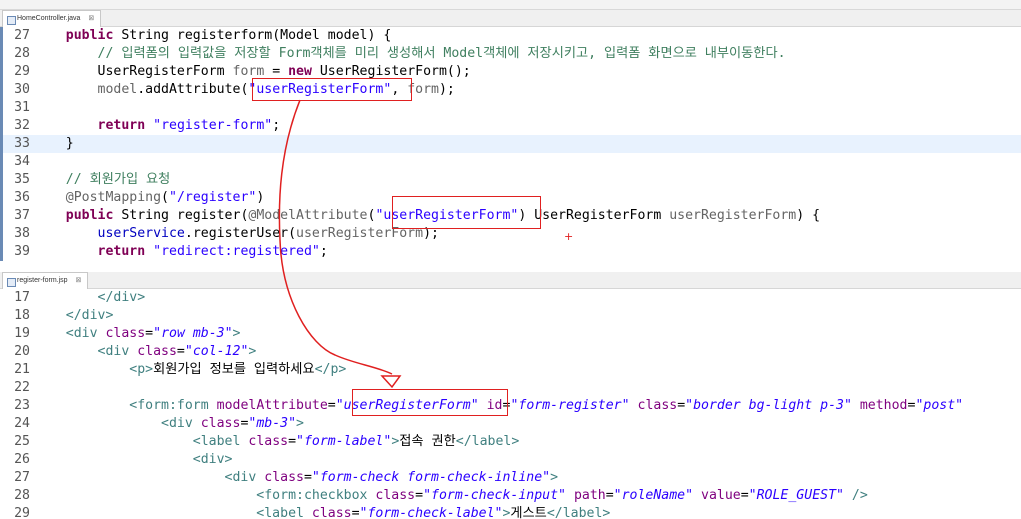 The height and width of the screenshot is (519, 1021). I want to click on code-line: 20 <div class="col-12">, so click(510, 352).